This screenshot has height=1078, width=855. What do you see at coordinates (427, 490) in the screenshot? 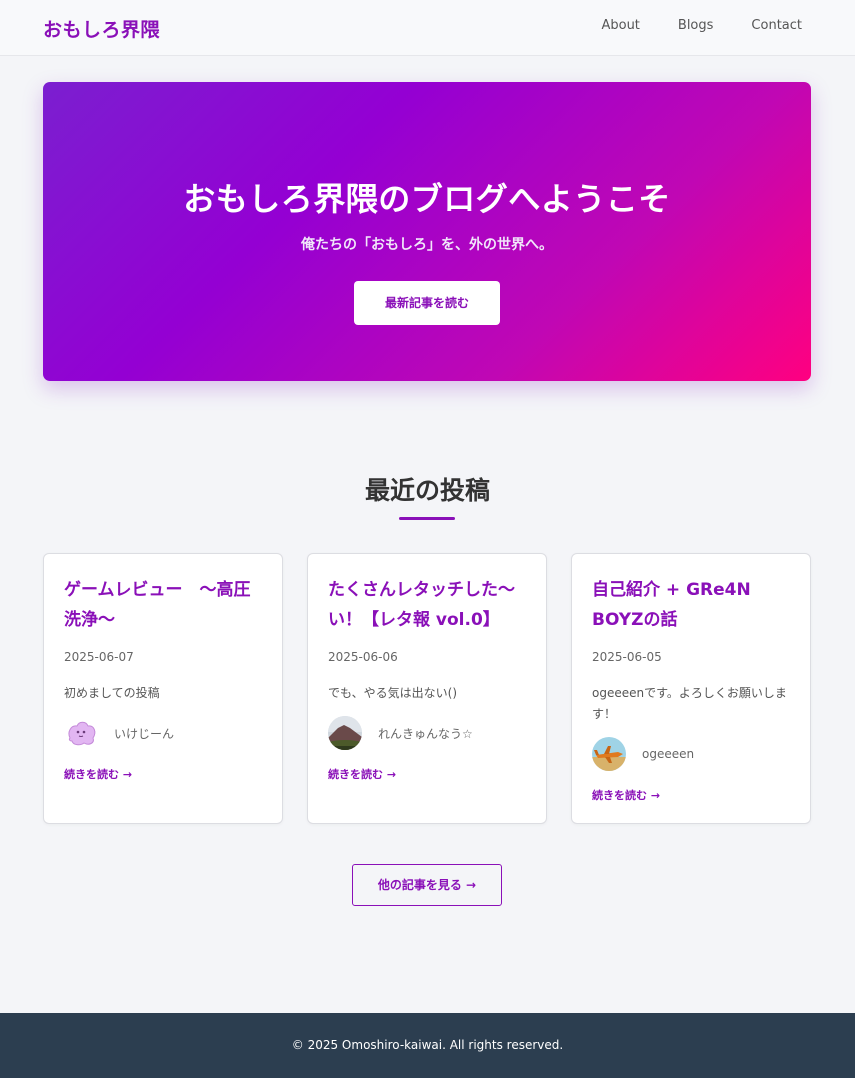
I see `recent-posts-title: 最近の投稿` at bounding box center [427, 490].